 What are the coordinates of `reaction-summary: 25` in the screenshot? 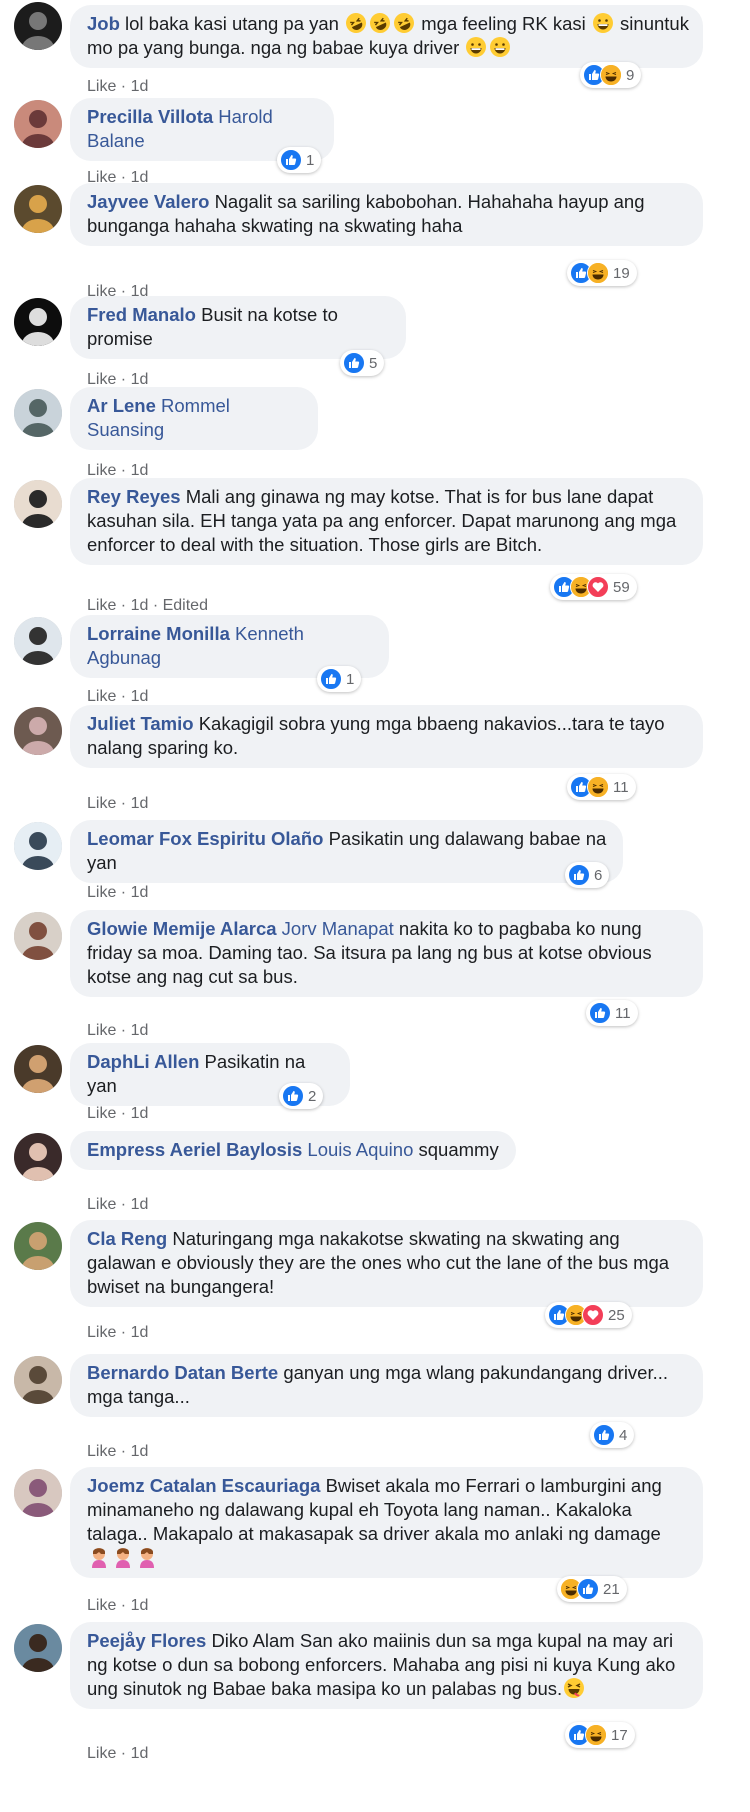 It's located at (588, 1315).